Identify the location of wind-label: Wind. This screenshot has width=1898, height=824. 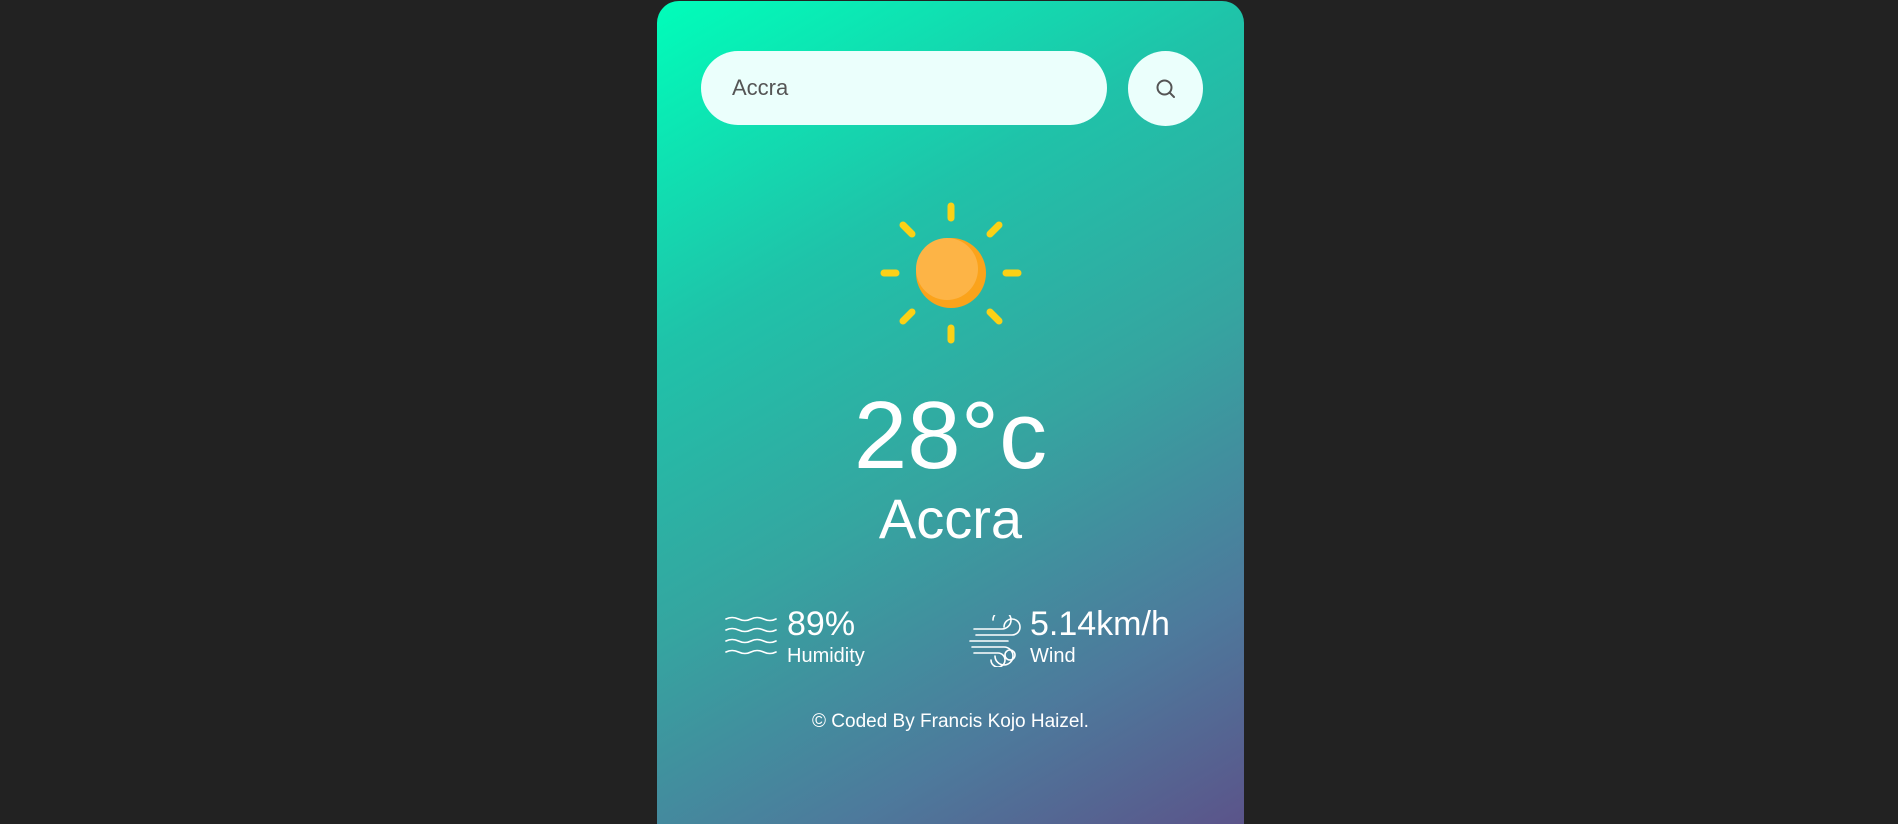
(1053, 656).